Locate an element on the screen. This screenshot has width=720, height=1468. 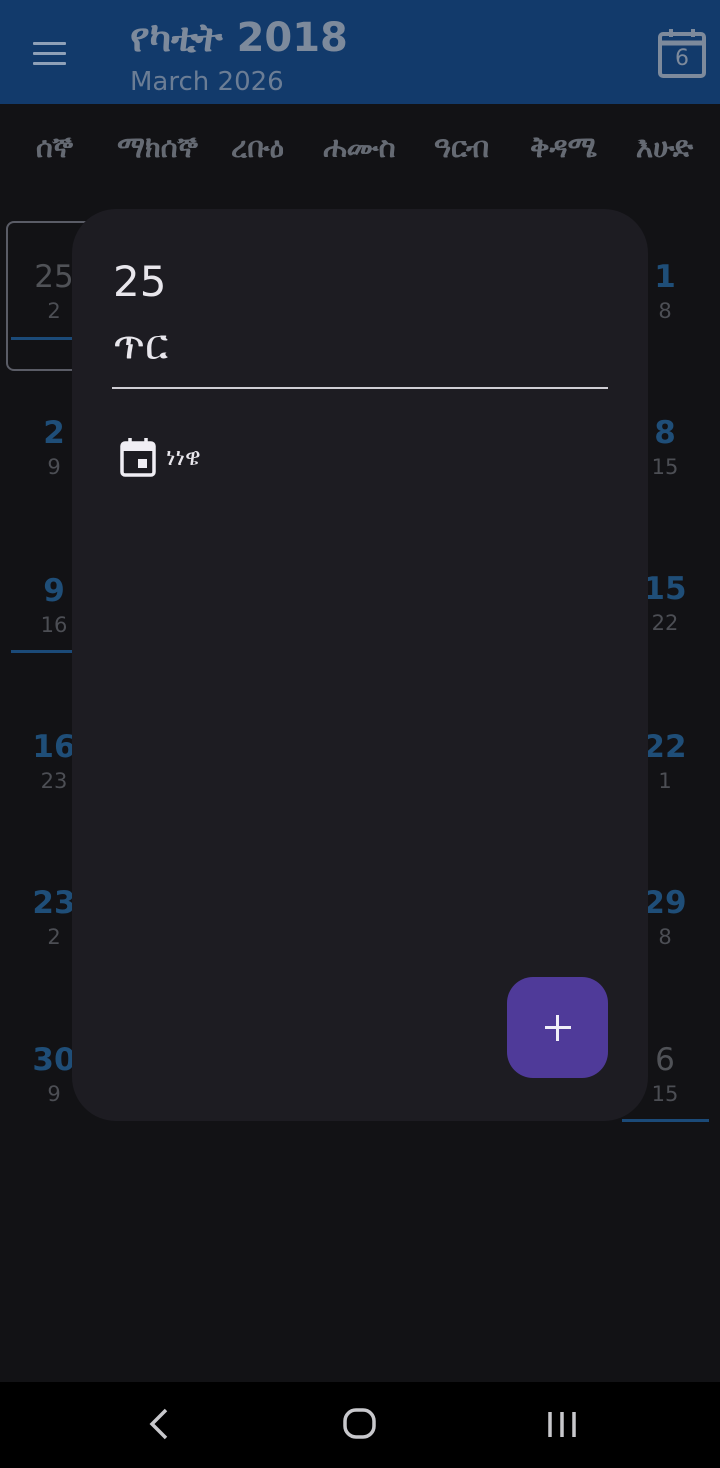
event-label: ነነዌ is located at coordinates (183, 457).